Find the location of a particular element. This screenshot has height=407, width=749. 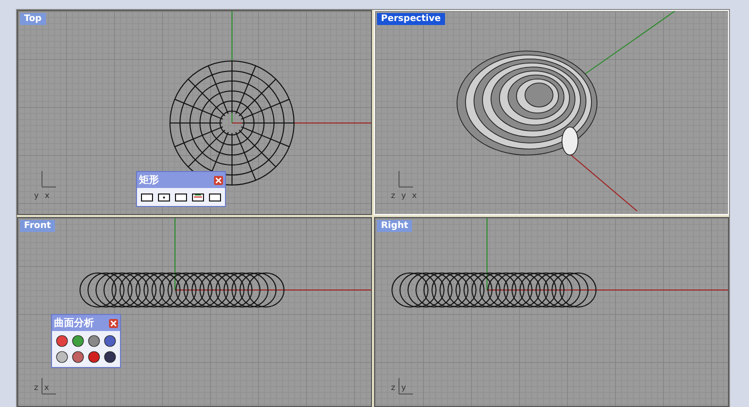

toolbar-title: 曲面分析 is located at coordinates (74, 323).